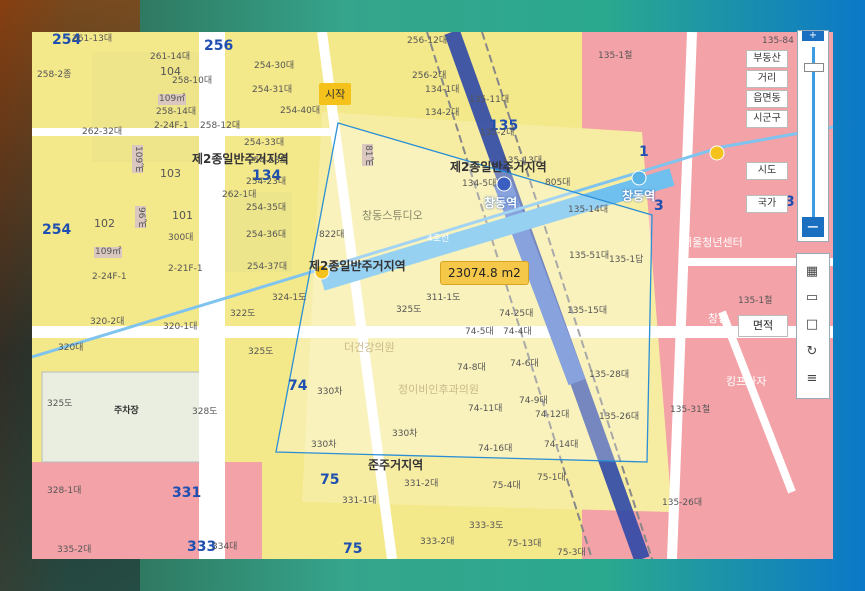 The image size is (865, 591). I want to click on ruler-icon: ▭, so click(812, 298).